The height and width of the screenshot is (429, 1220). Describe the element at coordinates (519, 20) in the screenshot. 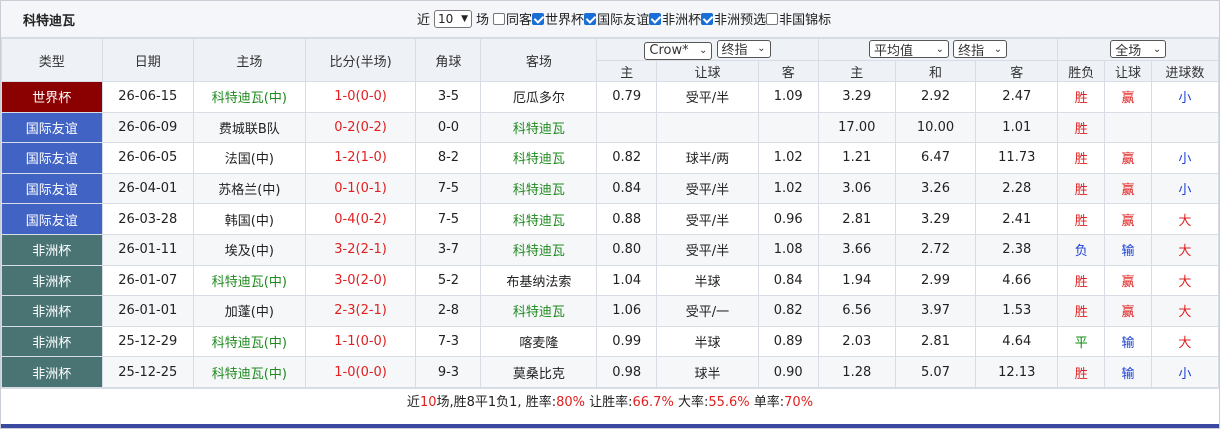

I see `filter-label: 同客` at that location.